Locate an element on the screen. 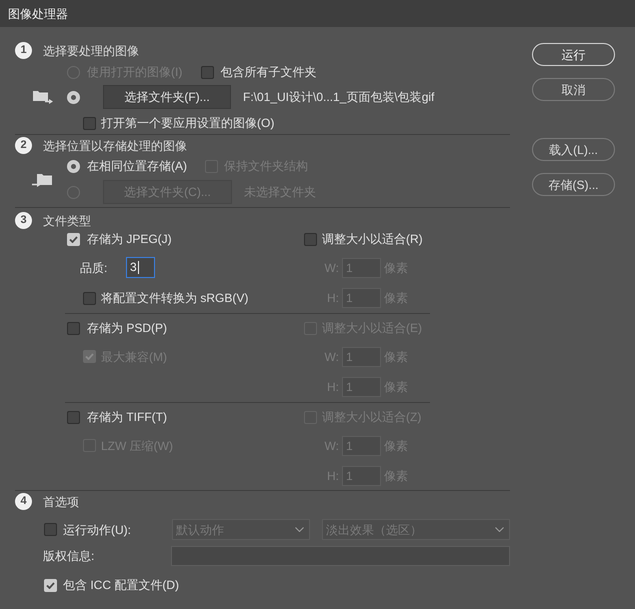 This screenshot has width=635, height=609. section-title: 首选项 is located at coordinates (61, 502).